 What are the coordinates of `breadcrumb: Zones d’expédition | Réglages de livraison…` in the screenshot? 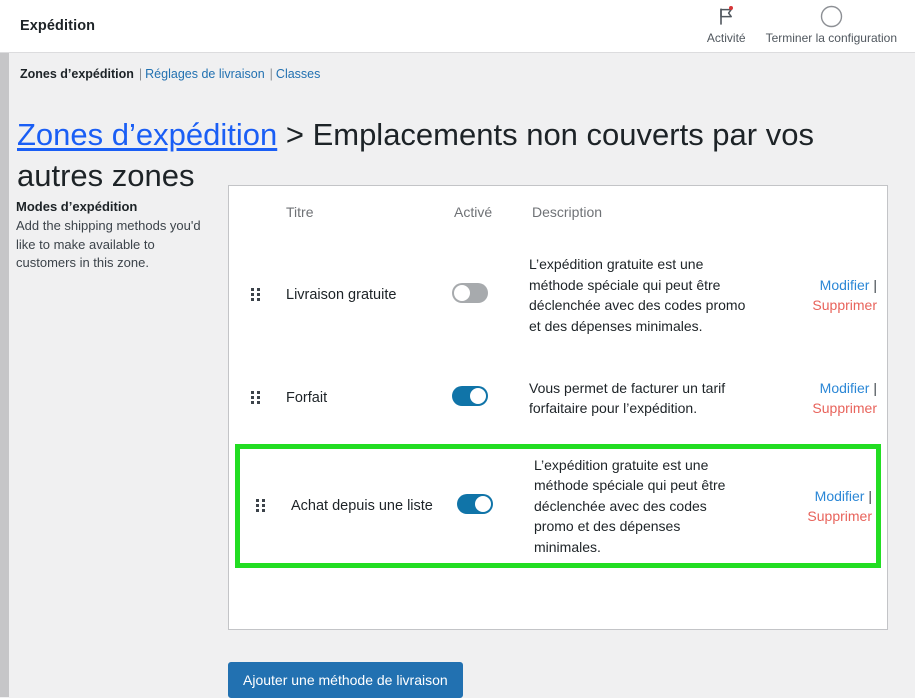 It's located at (170, 74).